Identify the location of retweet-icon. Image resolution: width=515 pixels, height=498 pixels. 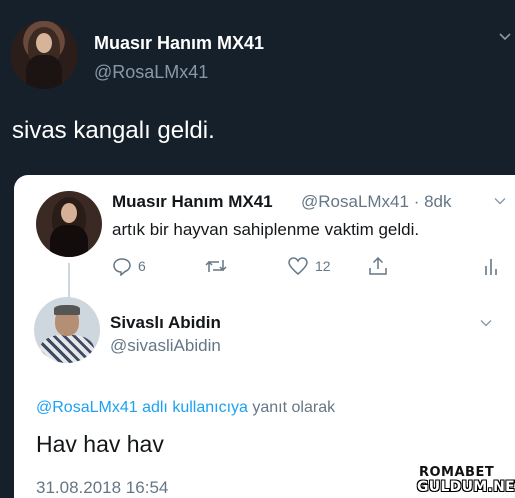
(216, 266).